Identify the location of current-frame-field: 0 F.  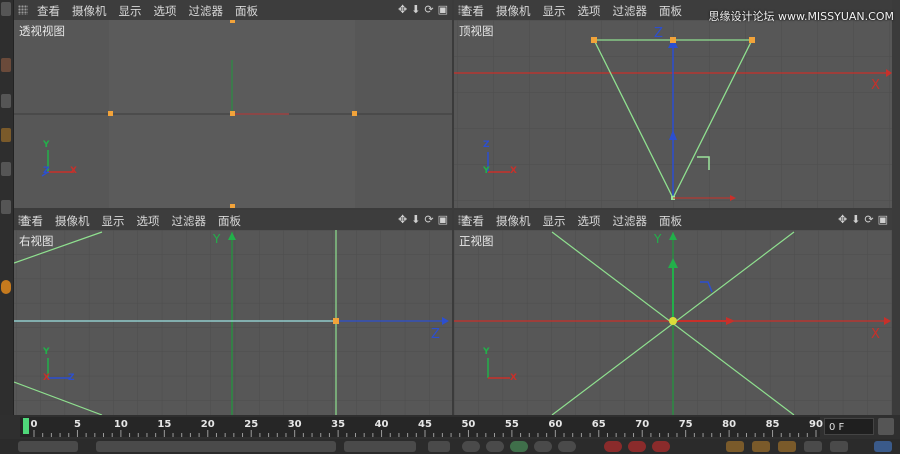
(849, 426).